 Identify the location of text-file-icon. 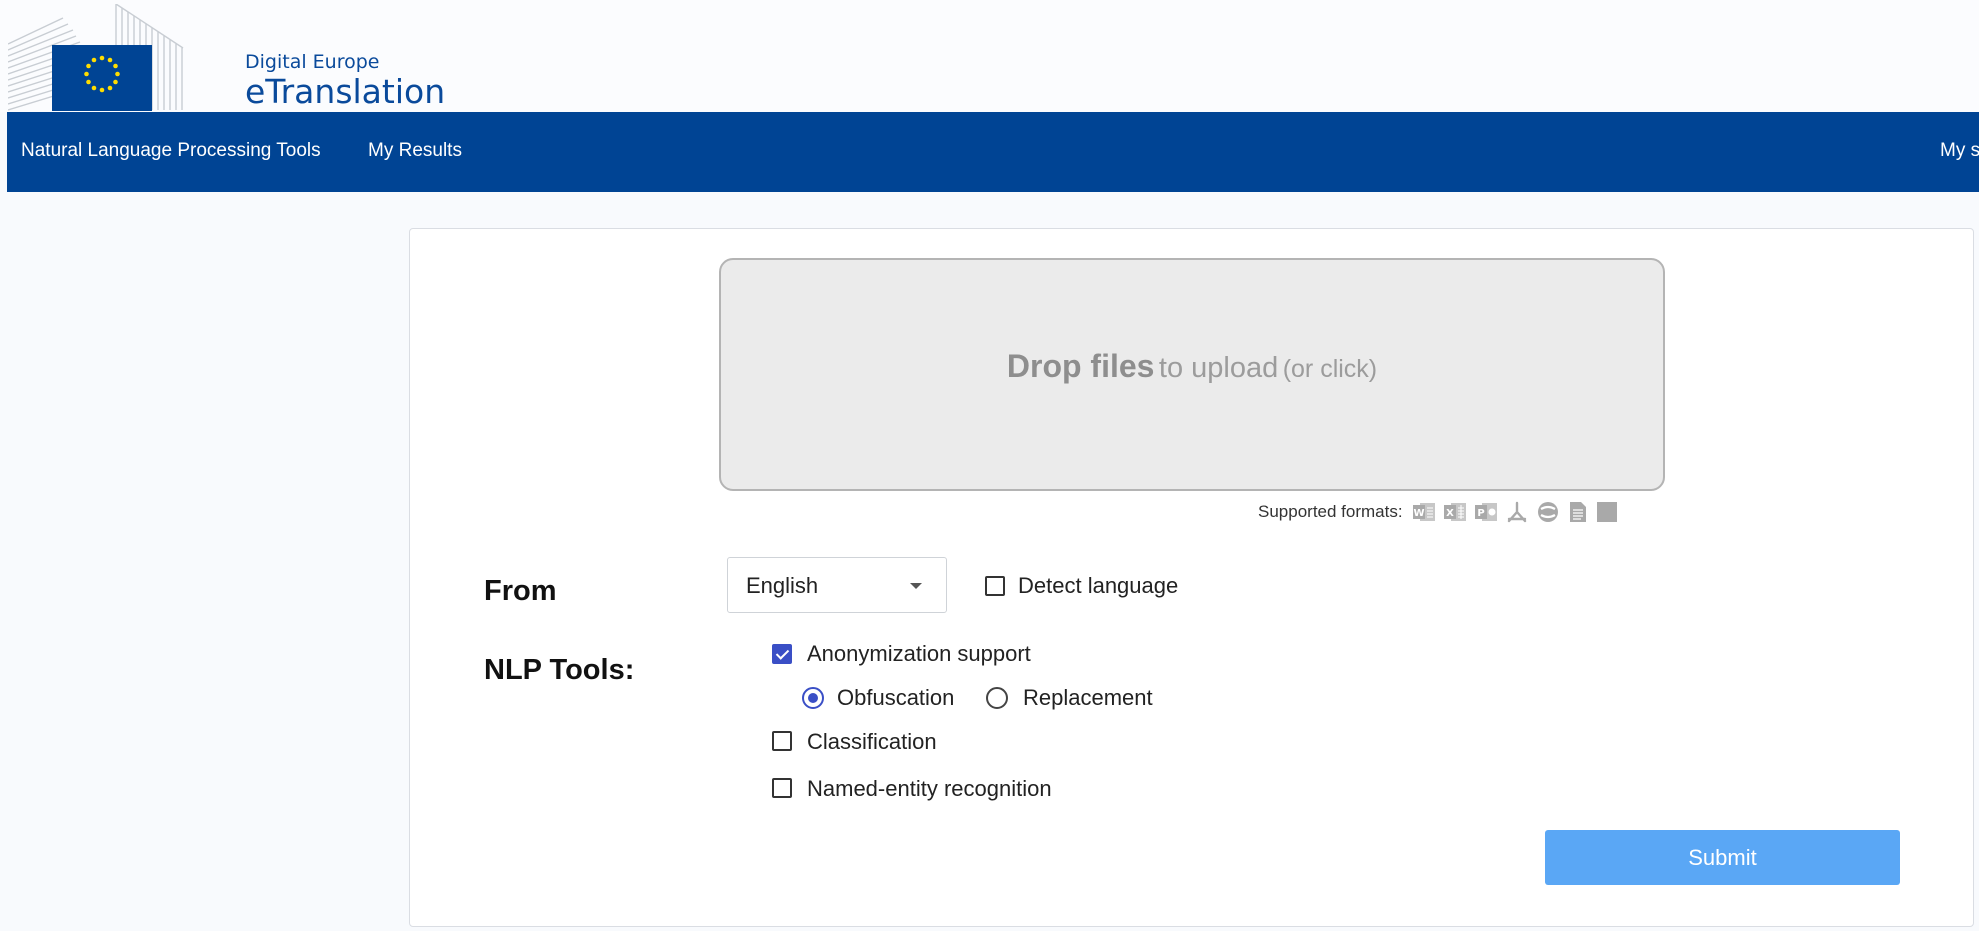
(1577, 512).